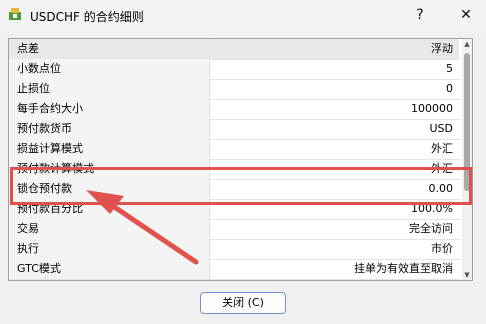 The image size is (486, 324). I want to click on grid-row: 每手合约大小 100000, so click(235, 109).